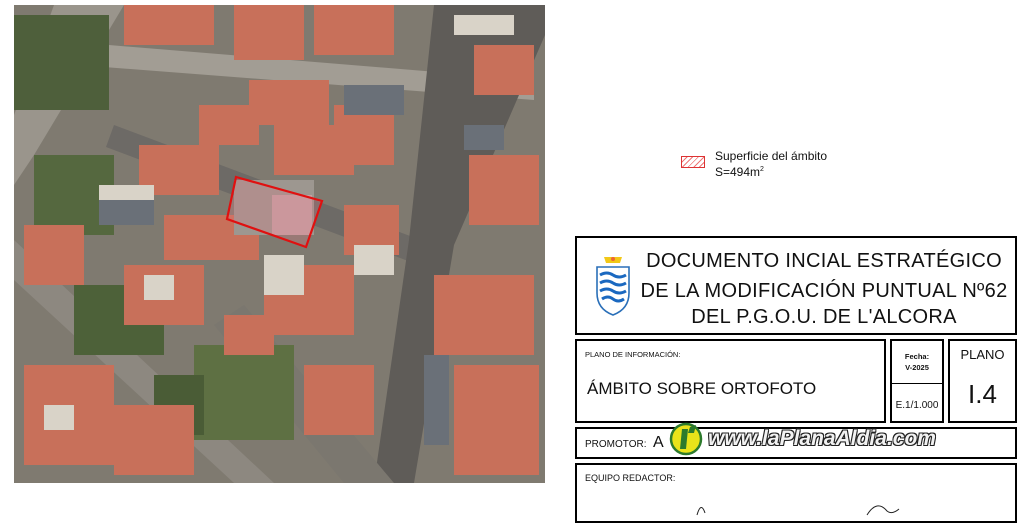 This screenshot has height=523, width=1024. What do you see at coordinates (274, 212) in the screenshot?
I see `site-boundary-outline` at bounding box center [274, 212].